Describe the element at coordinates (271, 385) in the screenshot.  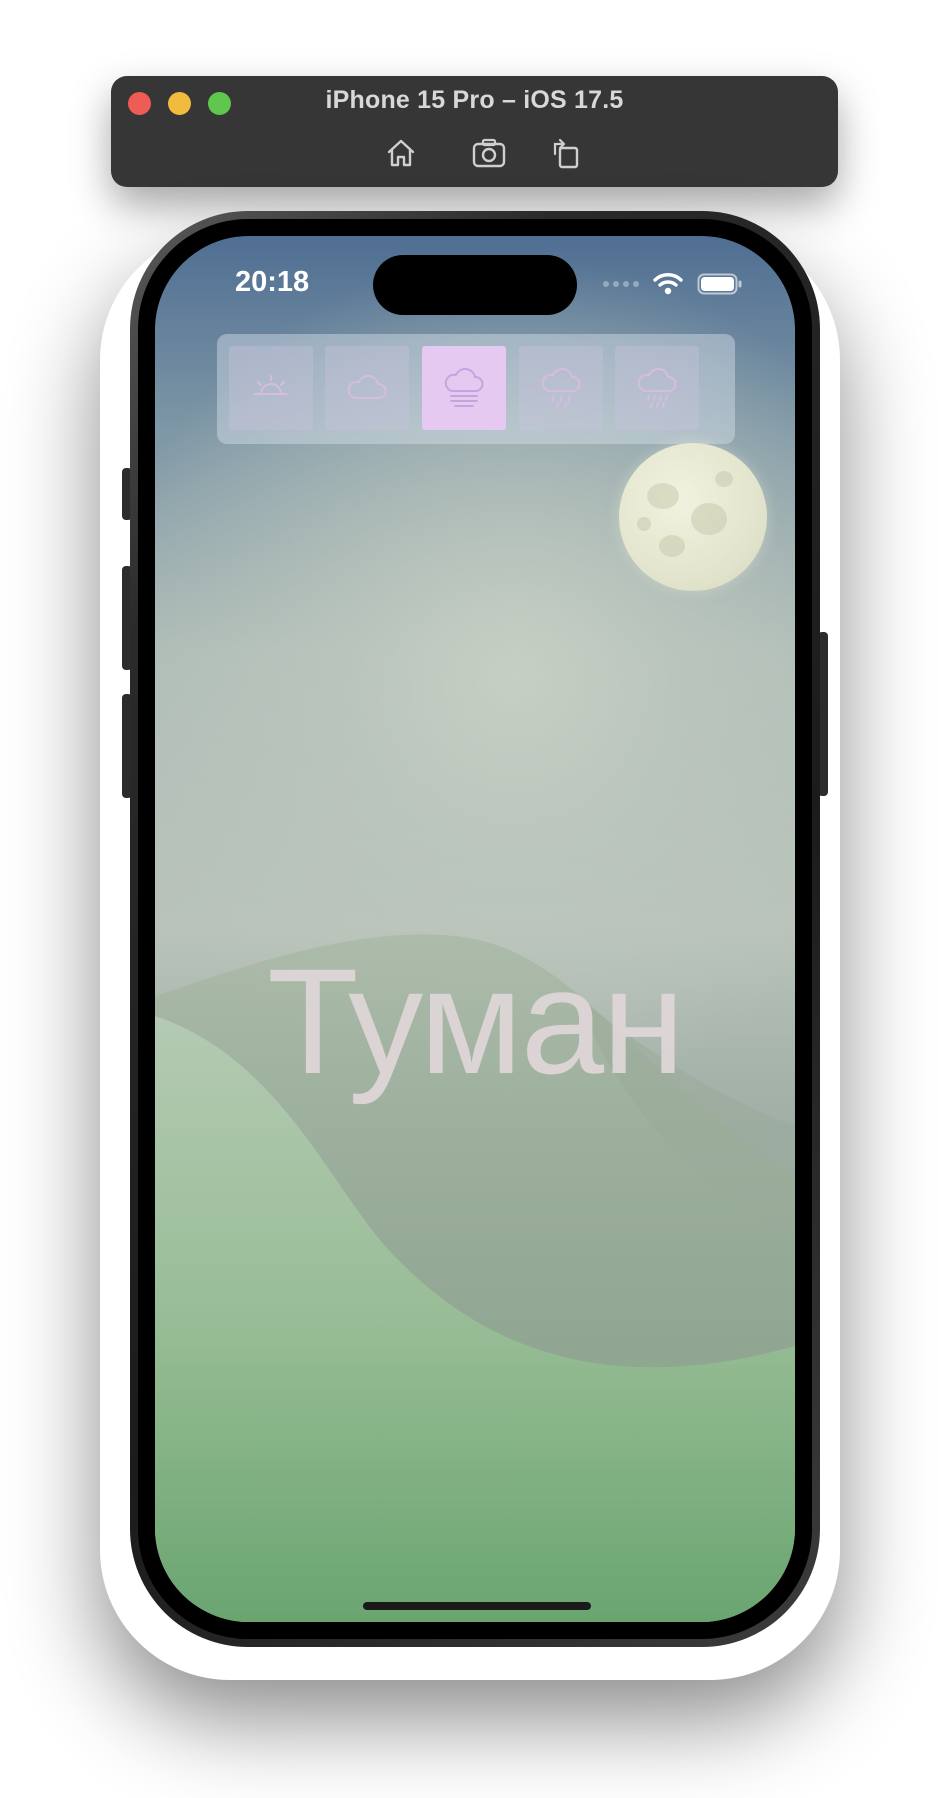
I see `sun-icon` at that location.